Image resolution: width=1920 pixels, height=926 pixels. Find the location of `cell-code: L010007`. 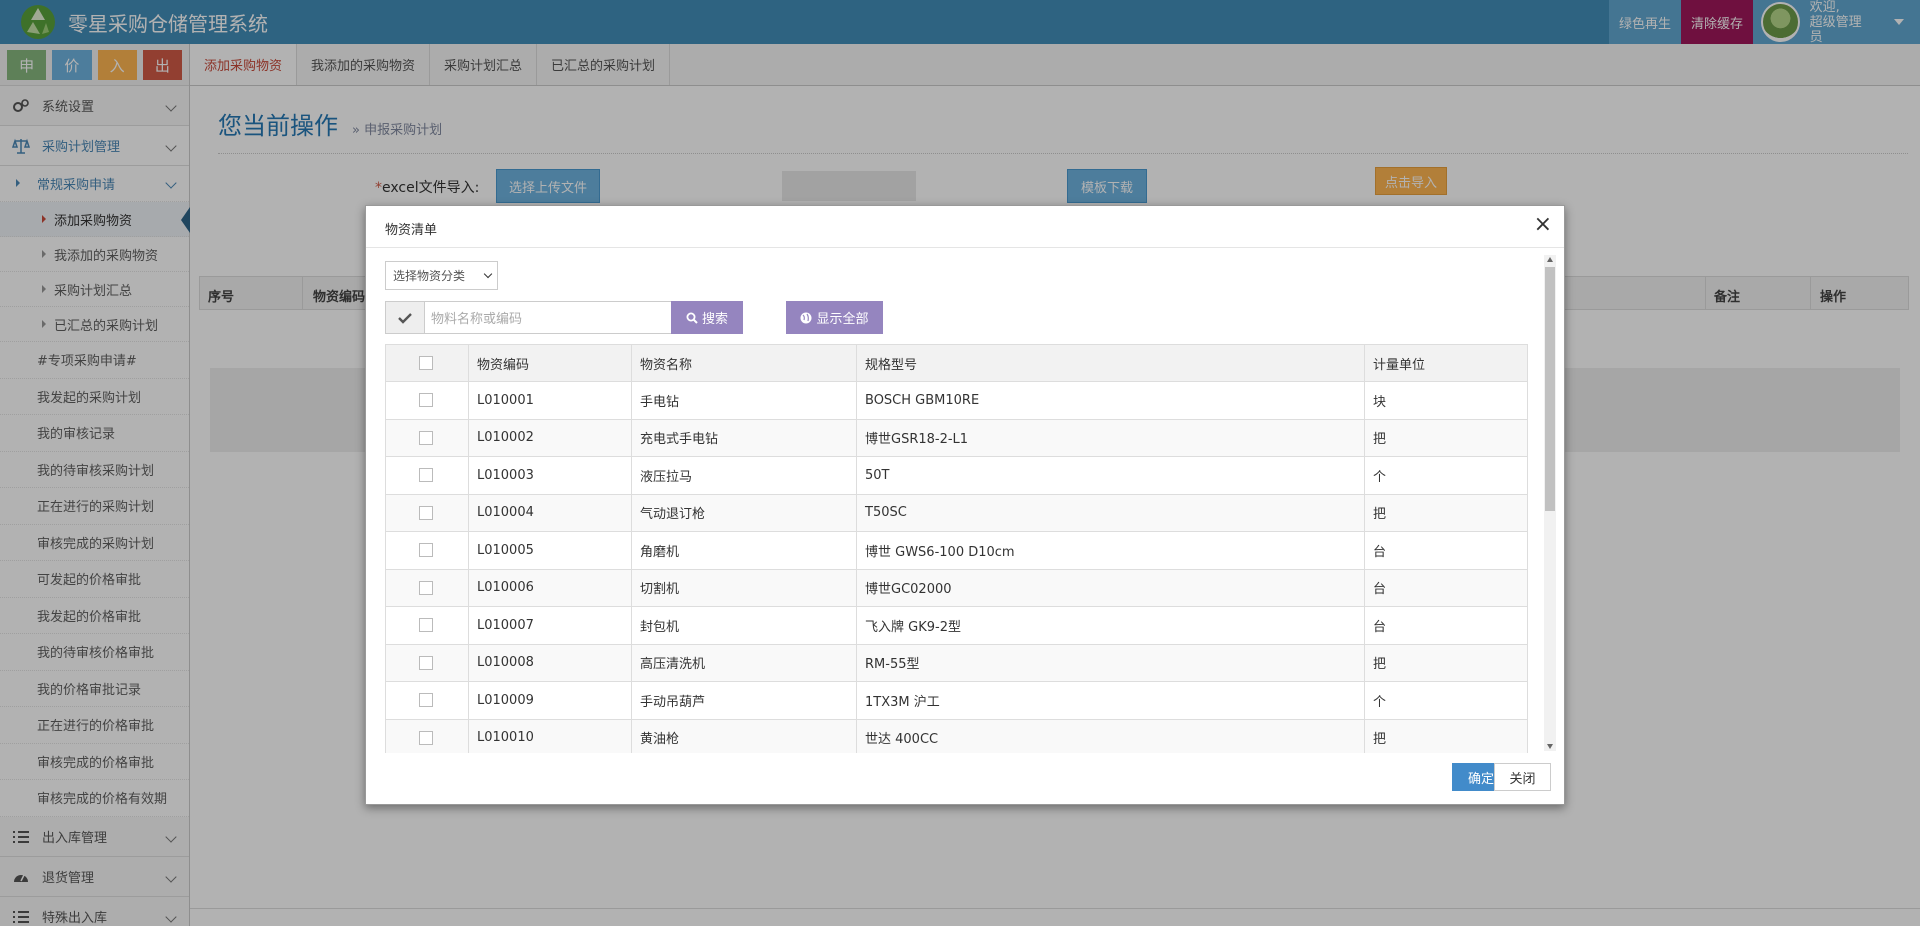

cell-code: L010007 is located at coordinates (550, 625).